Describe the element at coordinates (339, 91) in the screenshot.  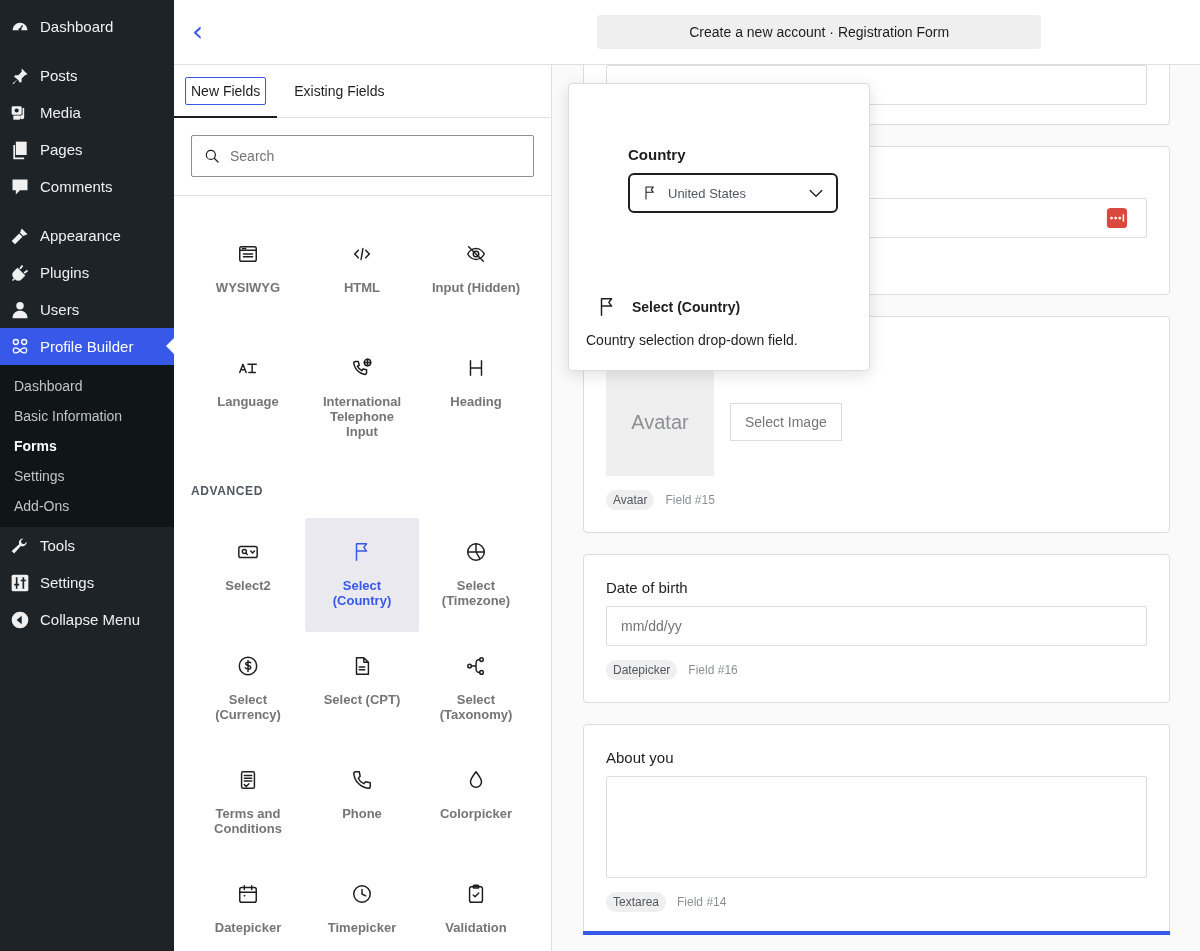
I see `tab: Existing Fields` at that location.